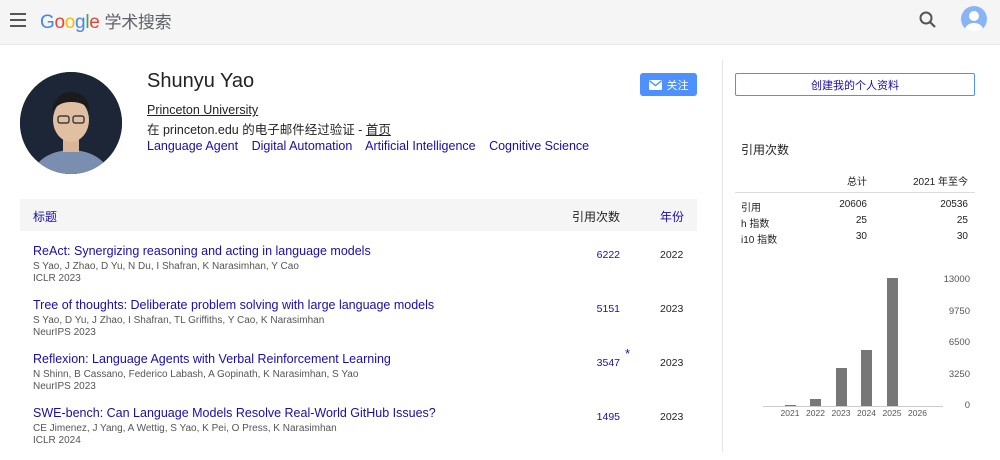 The image size is (1000, 460). I want to click on envelope-icon, so click(655, 84).